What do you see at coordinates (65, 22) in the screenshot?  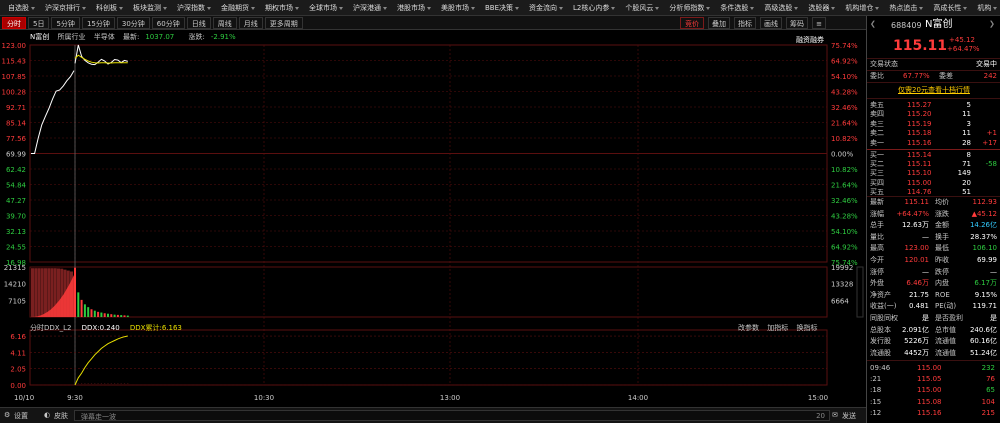 I see `period-tab: 5分钟` at bounding box center [65, 22].